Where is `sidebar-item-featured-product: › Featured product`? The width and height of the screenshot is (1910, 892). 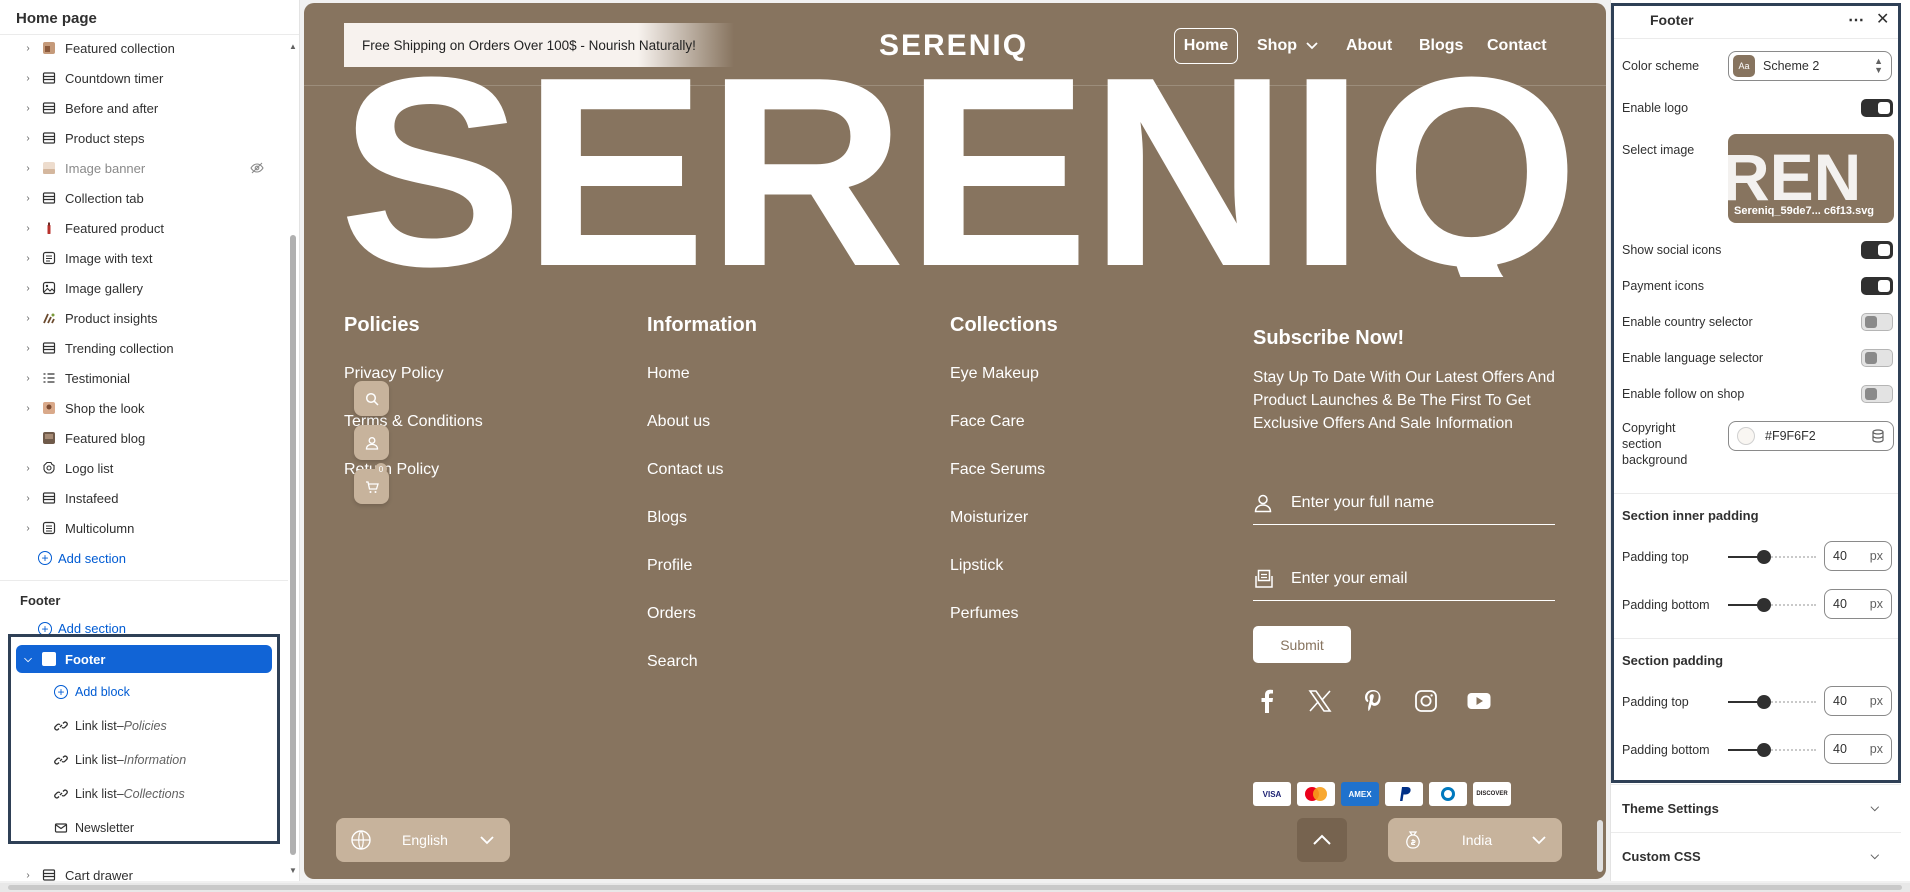
sidebar-item-featured-product: › Featured product is located at coordinates (144, 228).